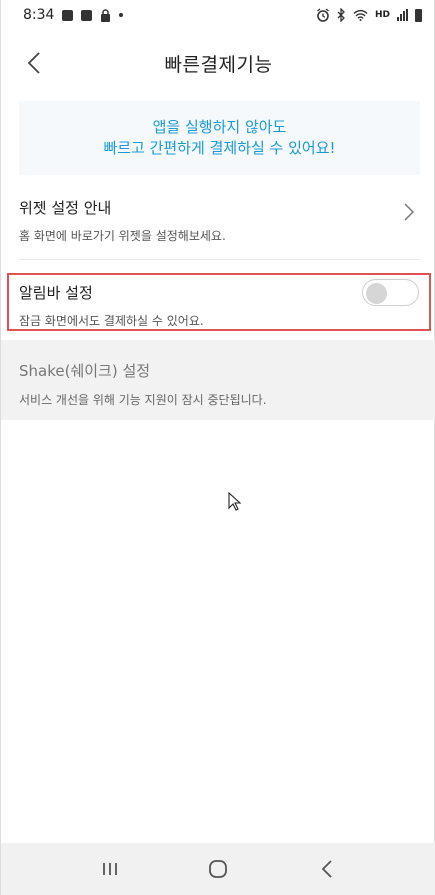  I want to click on chevron-left-icon, so click(33, 63).